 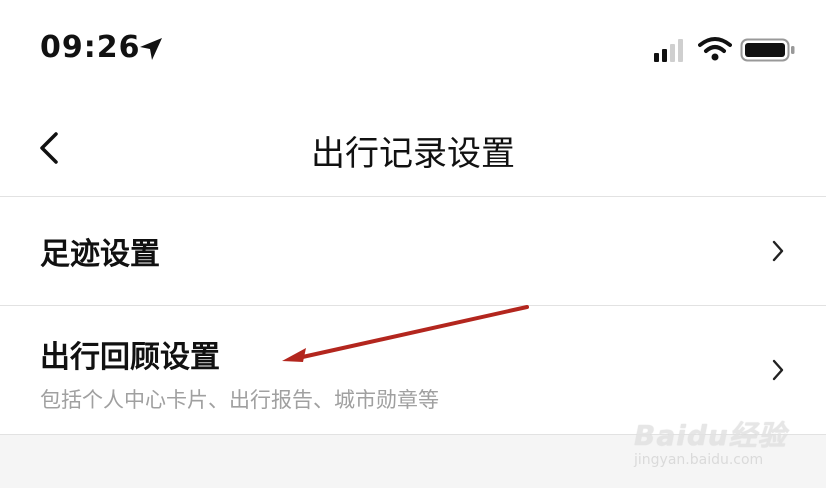 What do you see at coordinates (151, 49) in the screenshot?
I see `location-arrow-icon` at bounding box center [151, 49].